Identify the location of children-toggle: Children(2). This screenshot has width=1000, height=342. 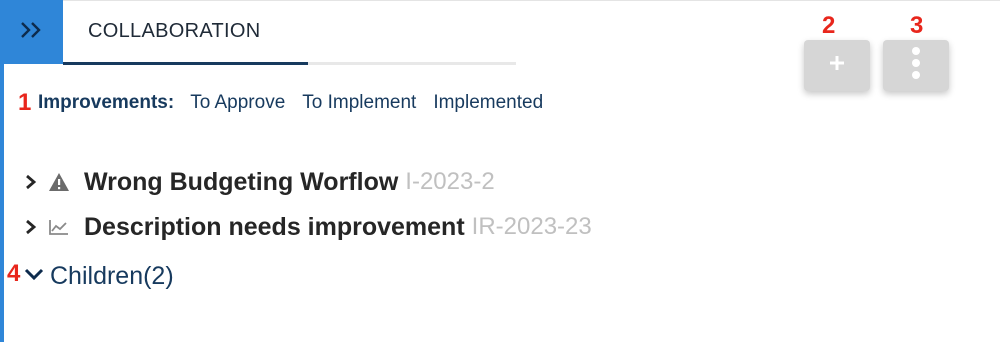
(99, 276).